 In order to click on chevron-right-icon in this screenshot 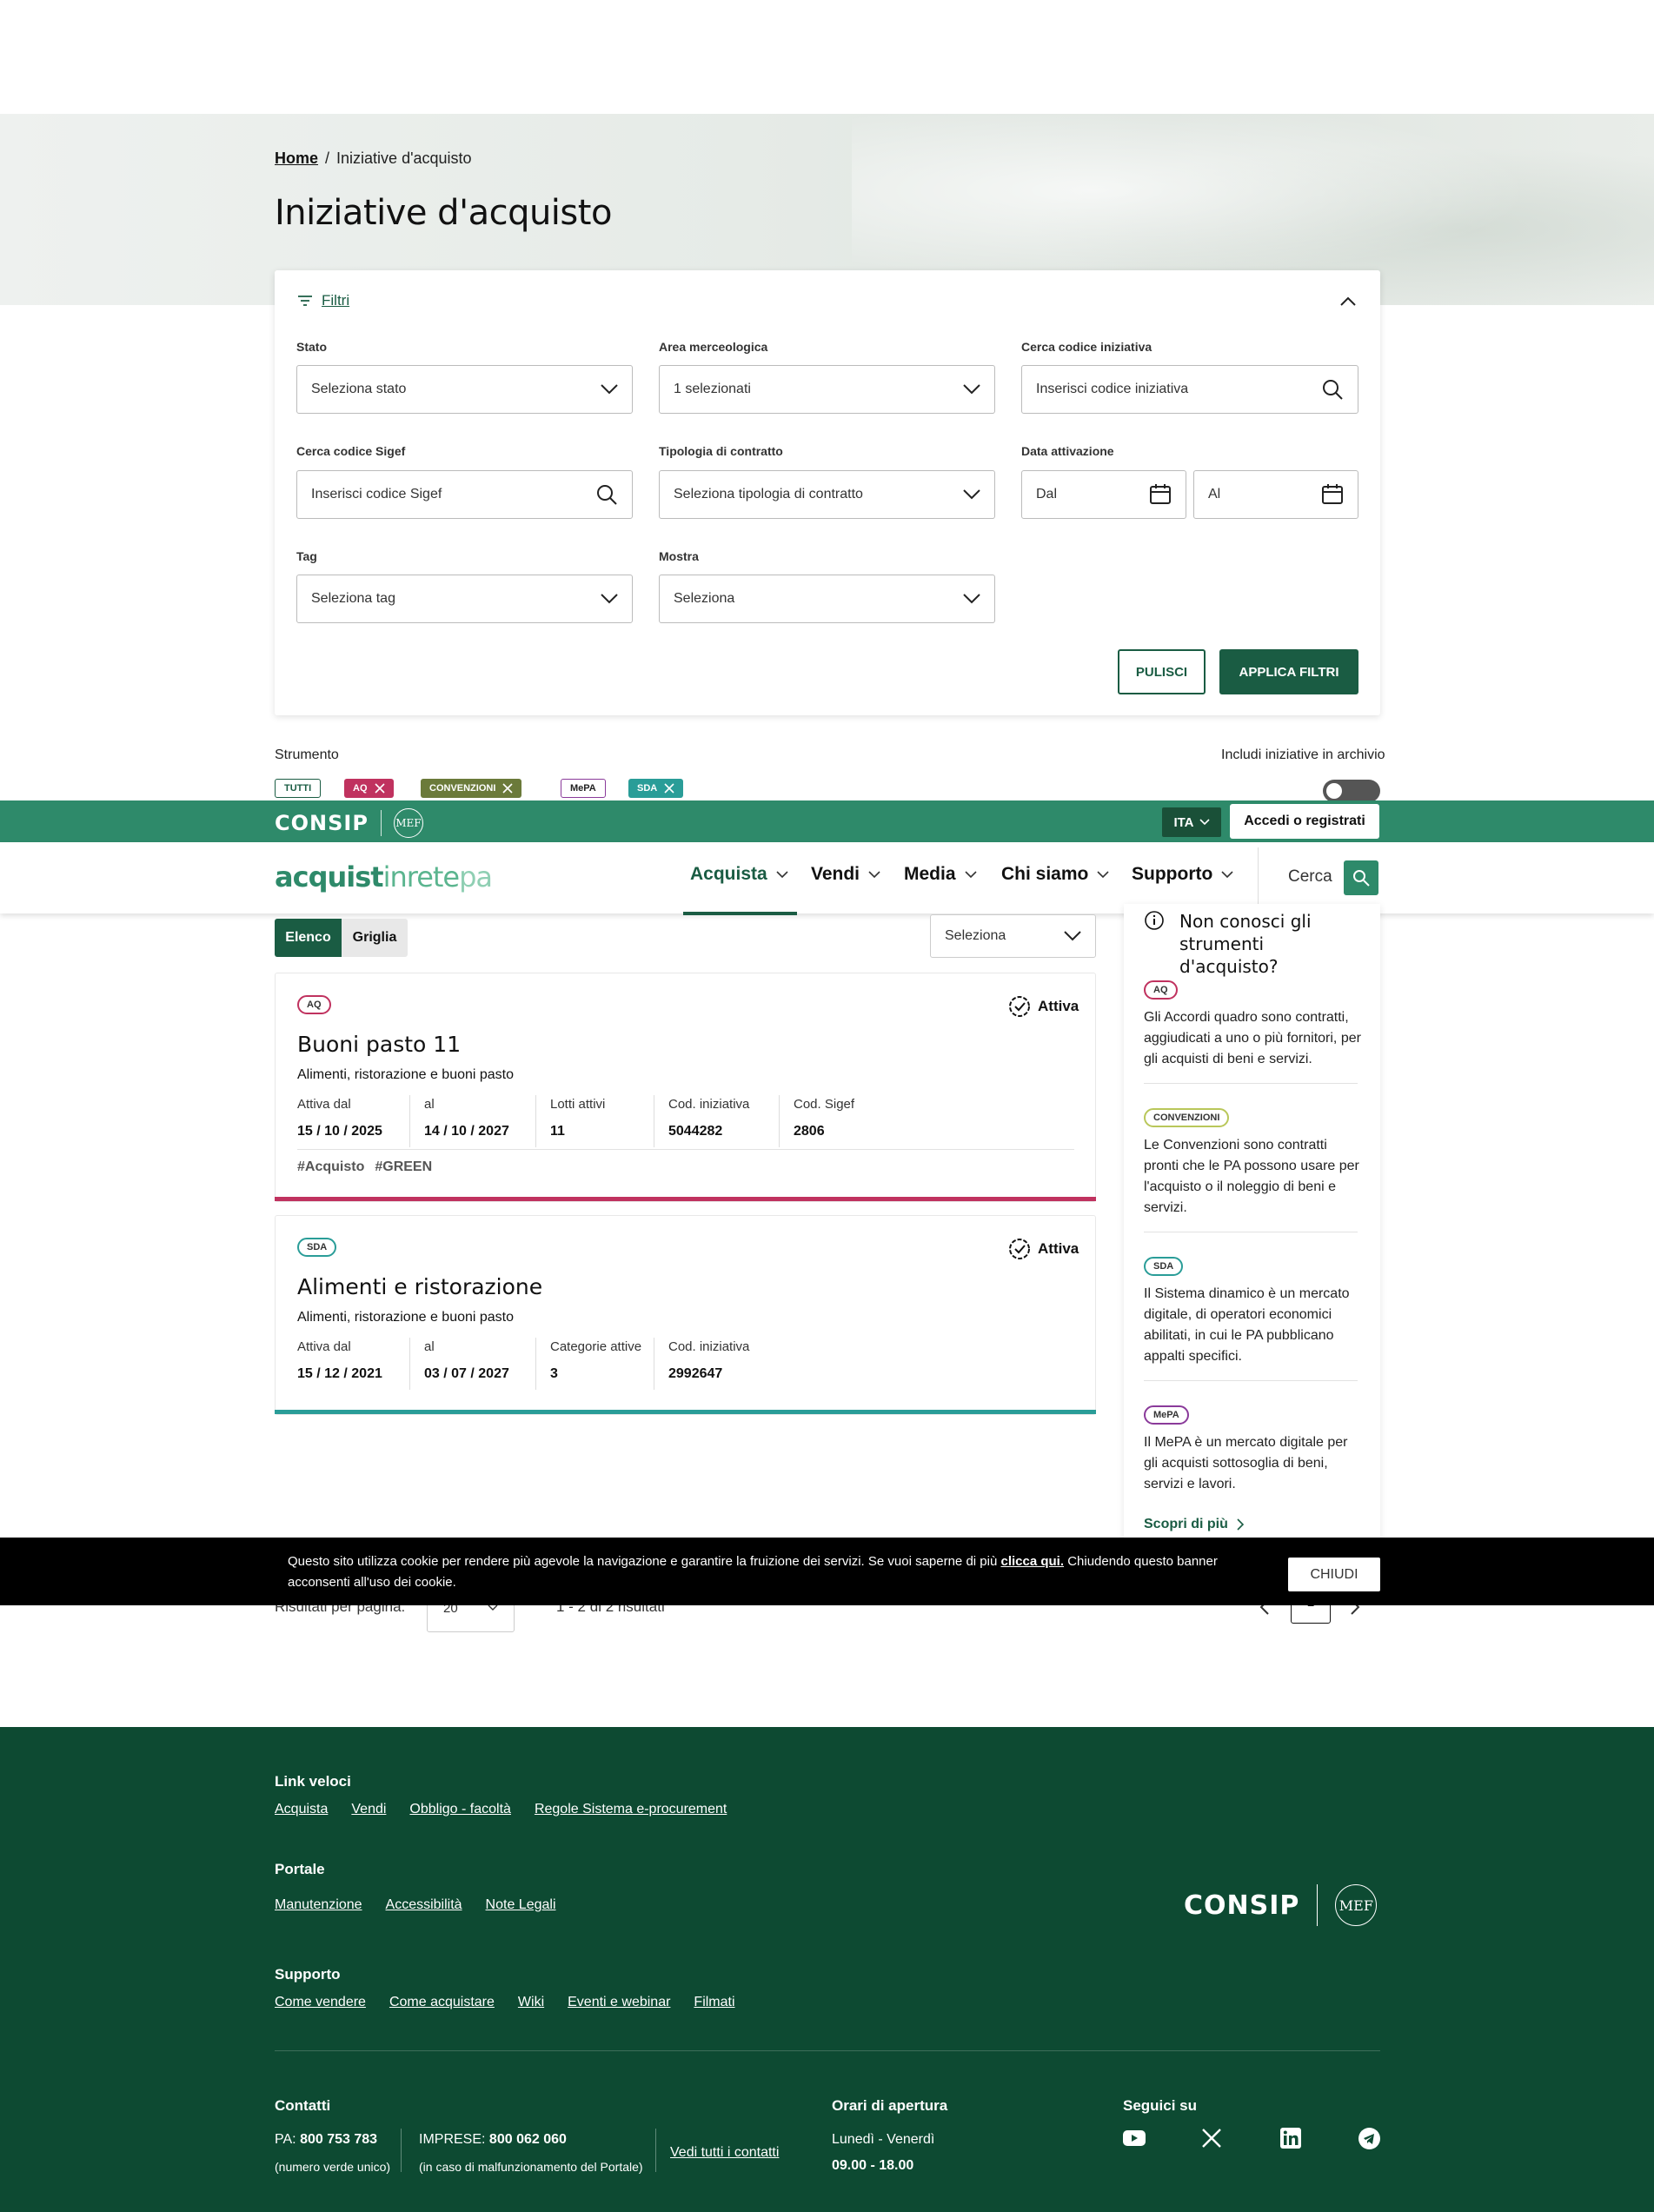, I will do `click(1241, 1524)`.